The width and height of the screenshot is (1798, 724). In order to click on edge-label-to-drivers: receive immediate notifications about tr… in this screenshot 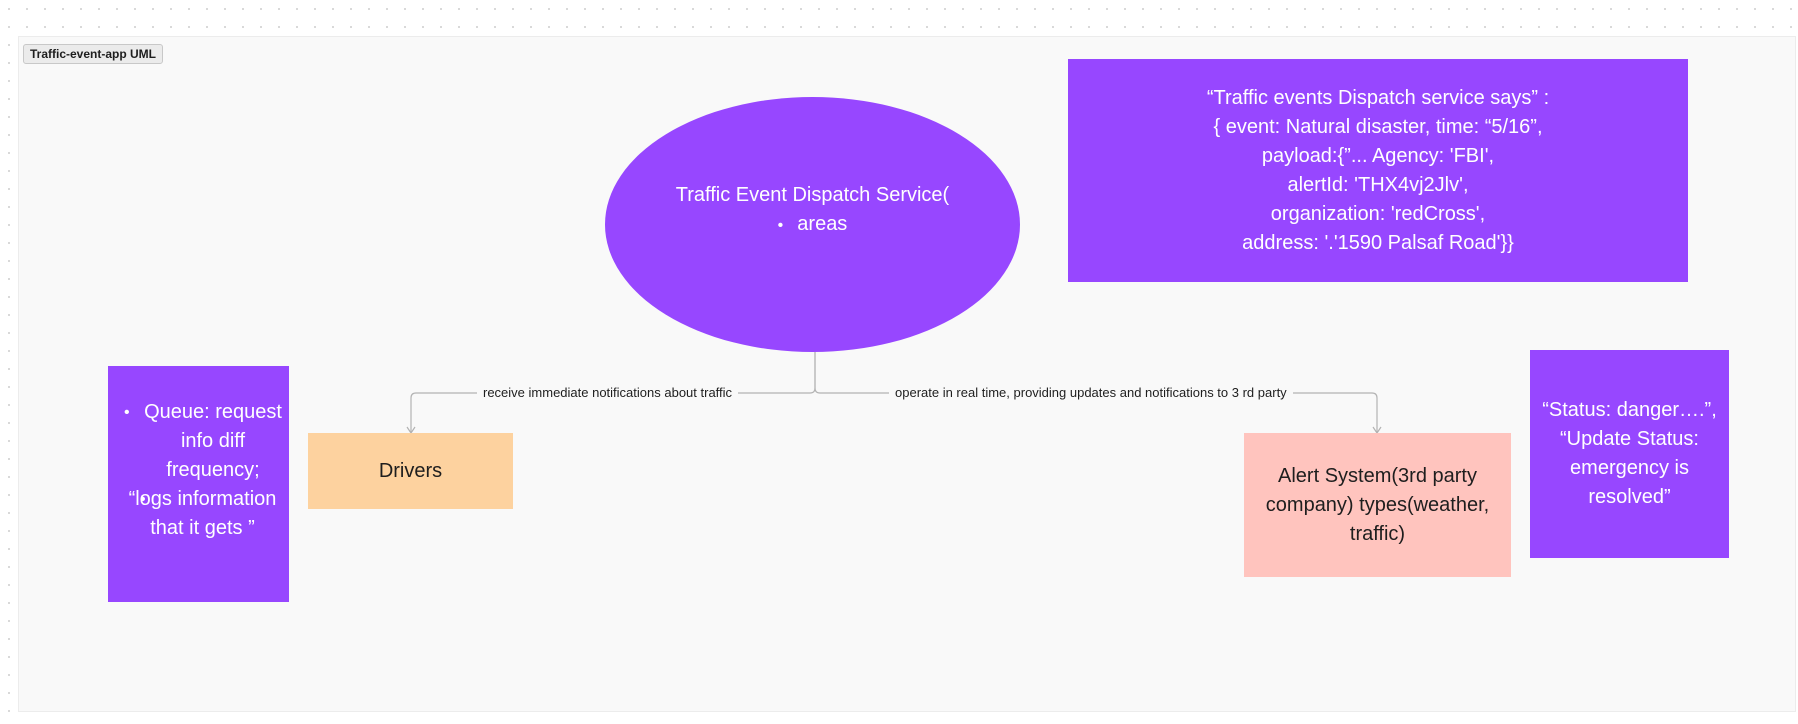, I will do `click(608, 393)`.